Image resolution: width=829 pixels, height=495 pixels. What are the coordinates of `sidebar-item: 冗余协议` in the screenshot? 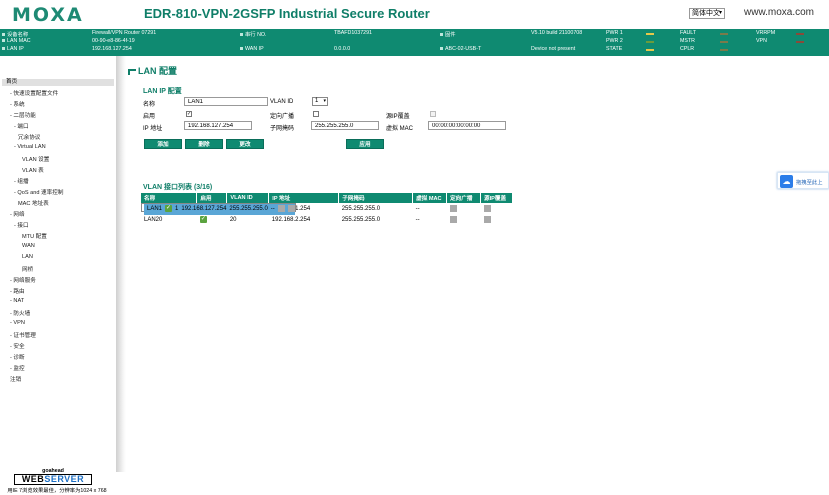 It's located at (29, 137).